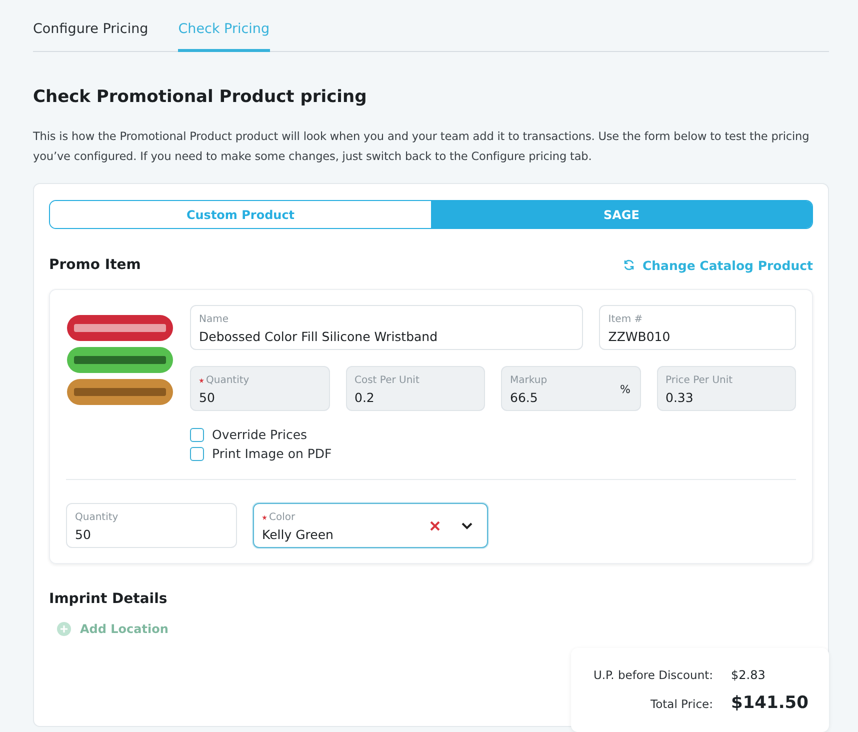 The height and width of the screenshot is (732, 858). I want to click on total-value: $141.50, so click(770, 703).